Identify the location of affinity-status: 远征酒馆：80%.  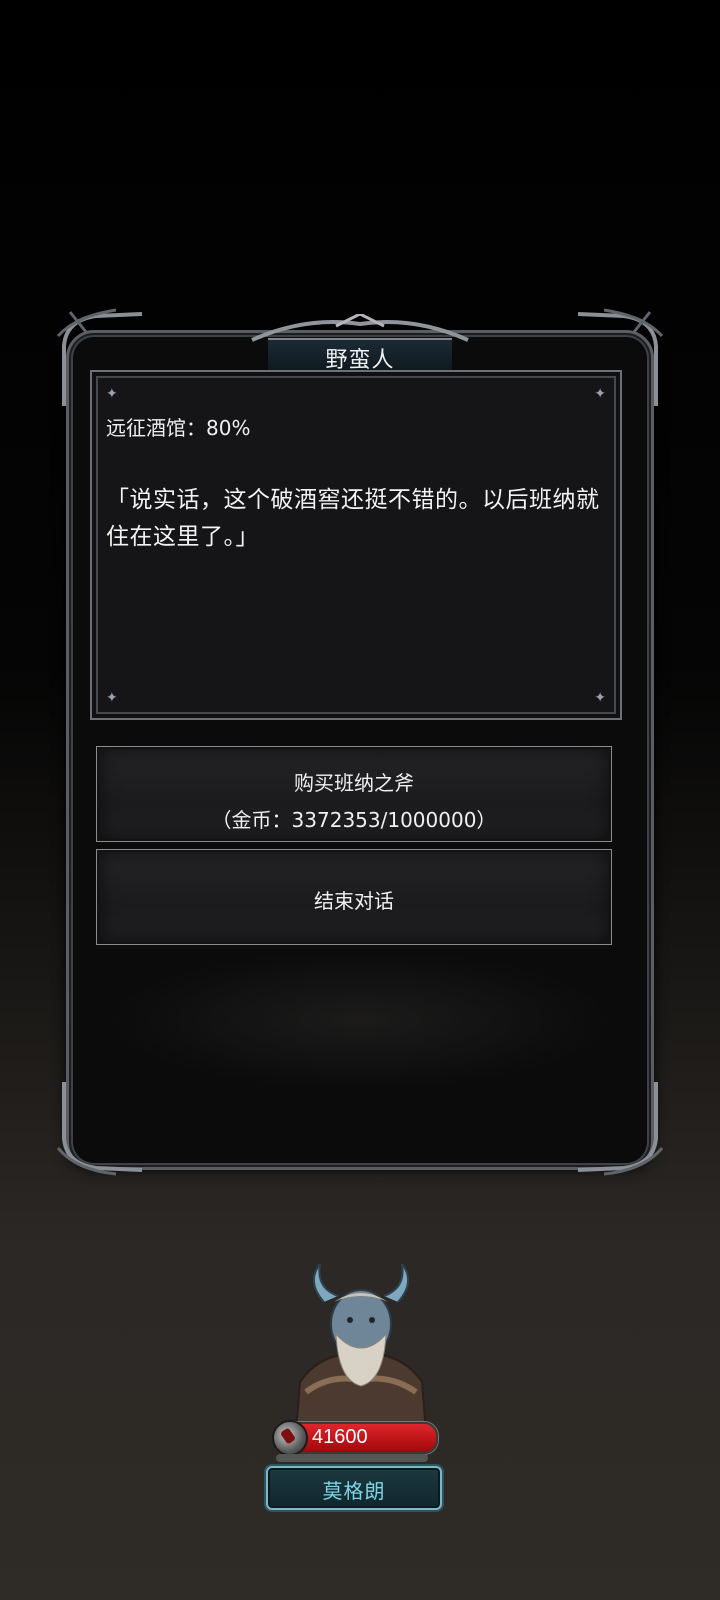
(178, 428).